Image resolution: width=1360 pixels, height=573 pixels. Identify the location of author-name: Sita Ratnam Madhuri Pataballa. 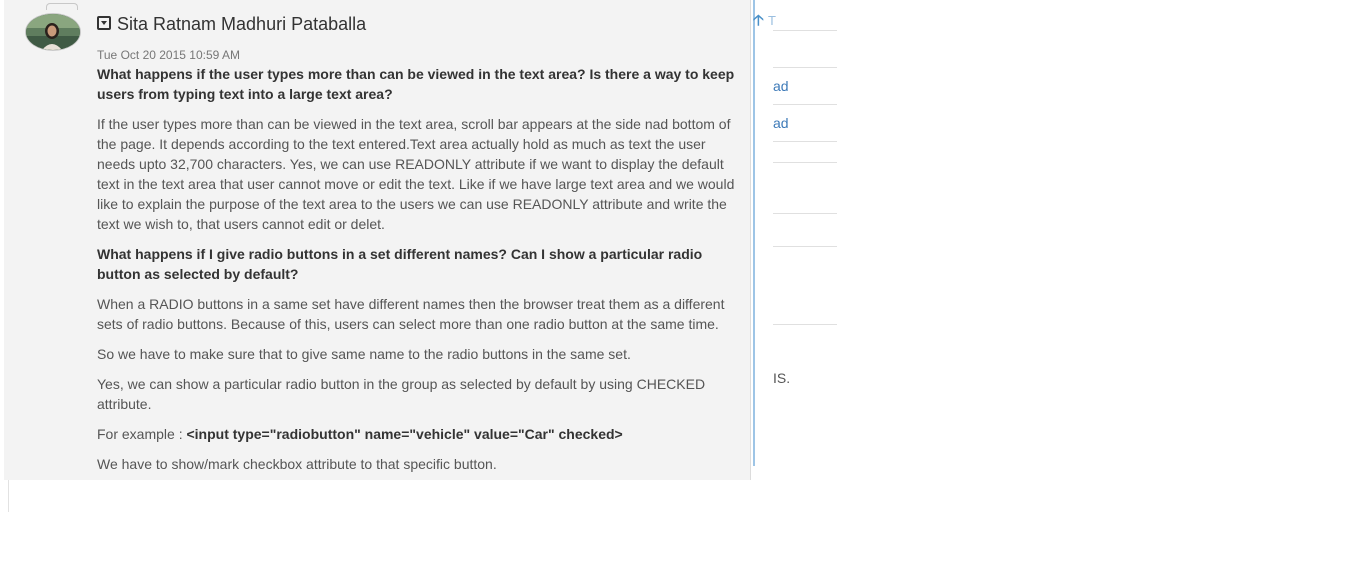
(241, 24).